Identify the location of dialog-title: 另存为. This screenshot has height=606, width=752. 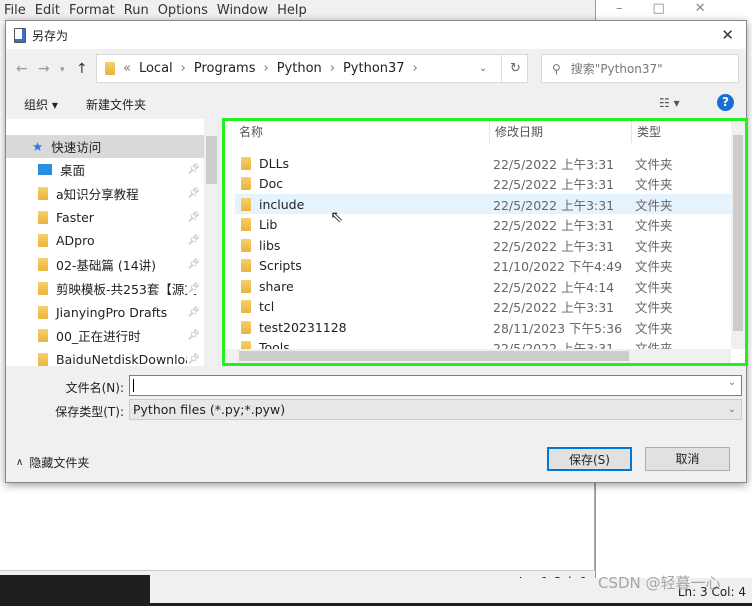
(50, 35).